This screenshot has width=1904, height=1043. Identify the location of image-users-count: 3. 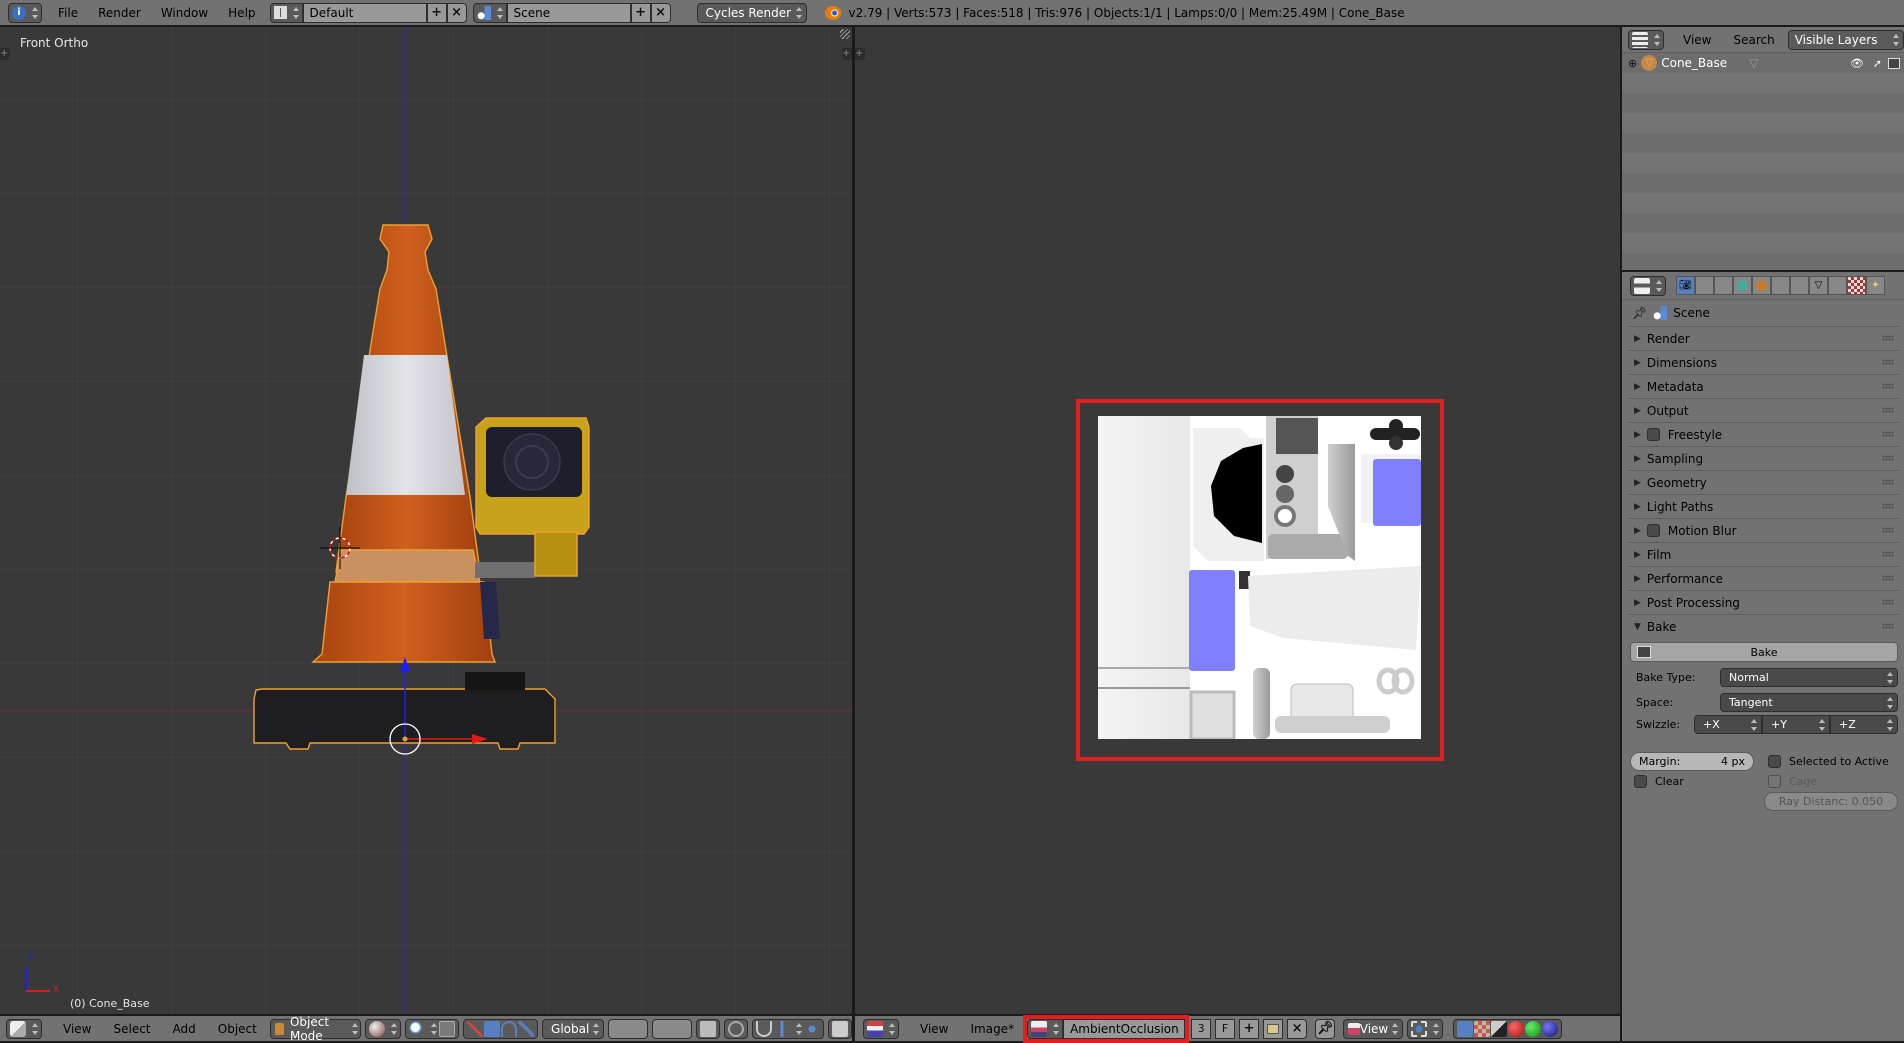
(1201, 1028).